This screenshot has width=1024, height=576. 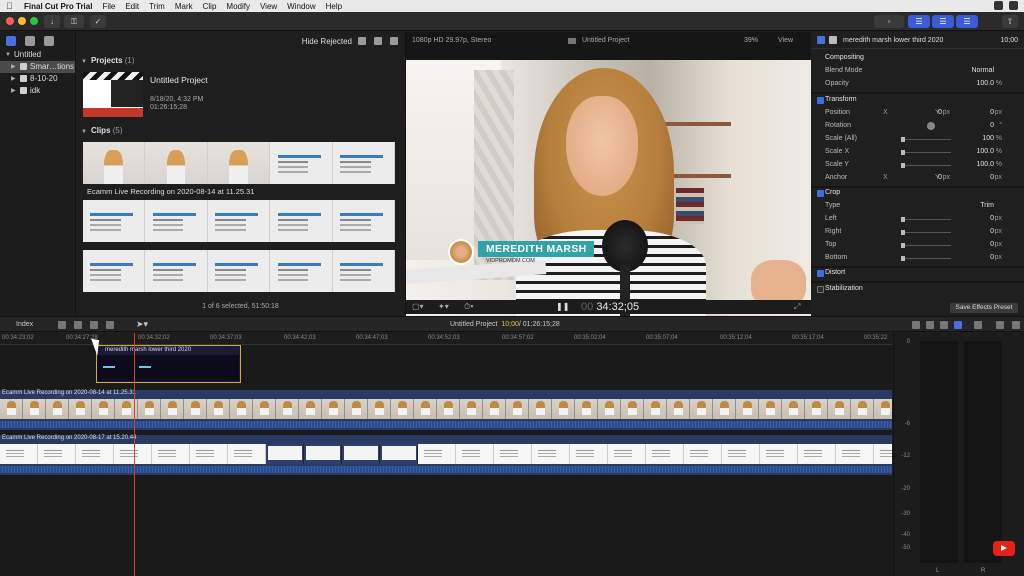 What do you see at coordinates (110, 325) in the screenshot?
I see `overwrite-clip-icon` at bounding box center [110, 325].